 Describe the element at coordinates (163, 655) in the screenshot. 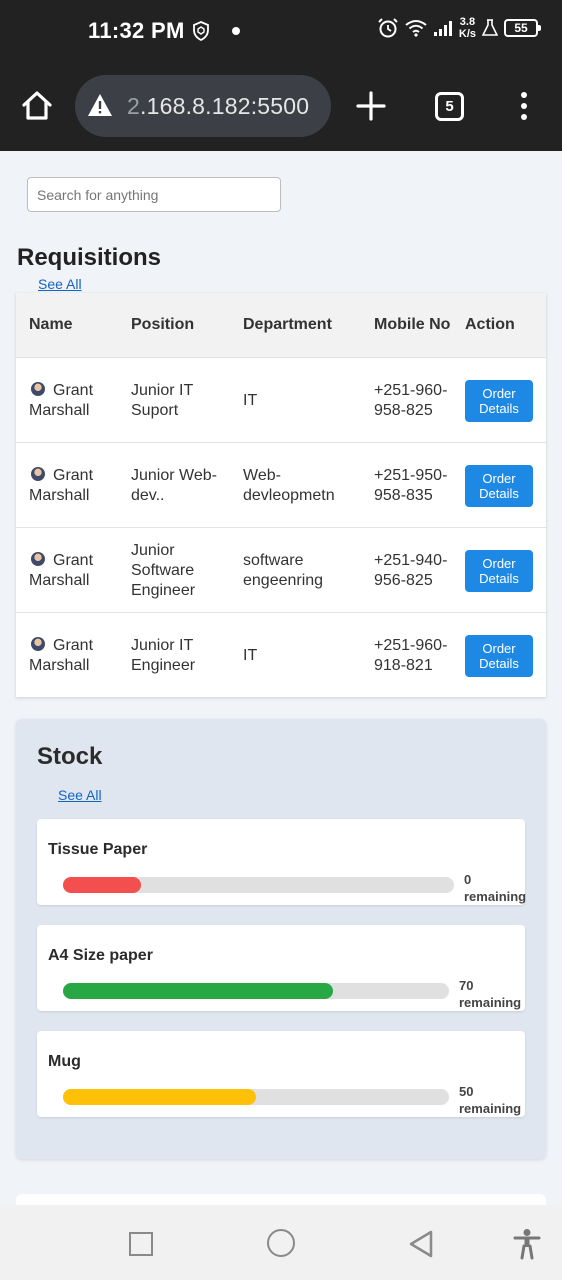

I see `row-position: Junior IT Engineer` at that location.